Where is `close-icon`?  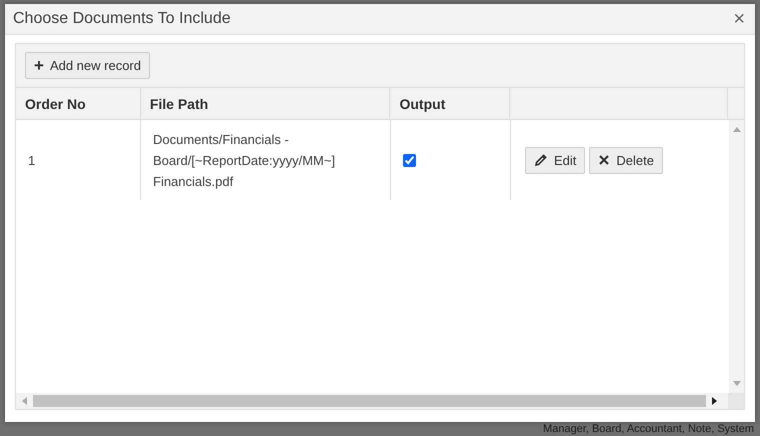
close-icon is located at coordinates (604, 160).